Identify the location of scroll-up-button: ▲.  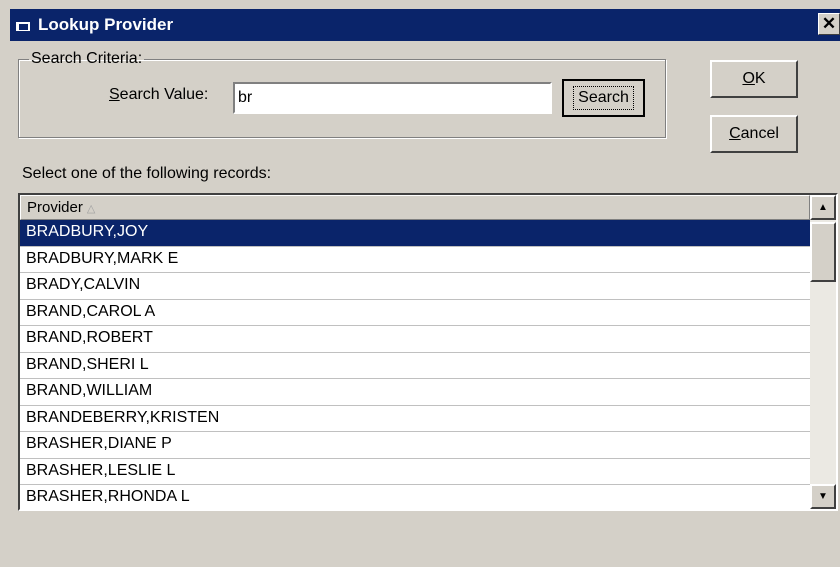
(823, 207).